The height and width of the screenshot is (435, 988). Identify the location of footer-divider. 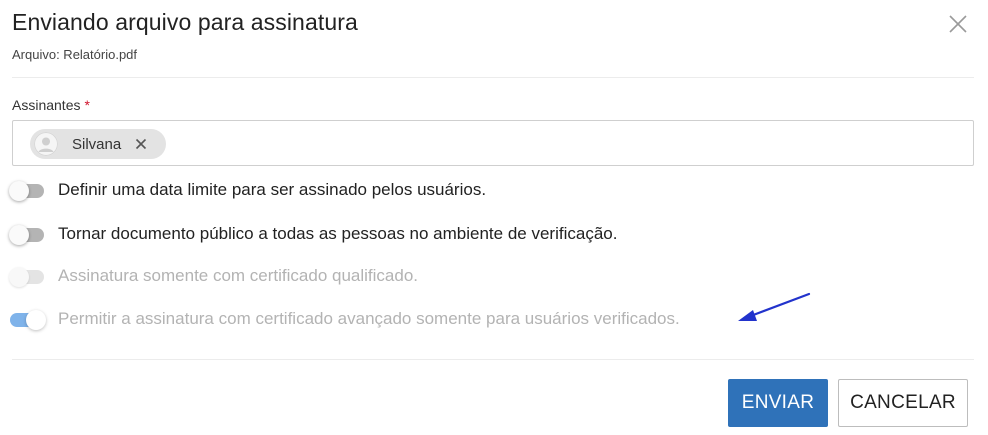
(493, 359).